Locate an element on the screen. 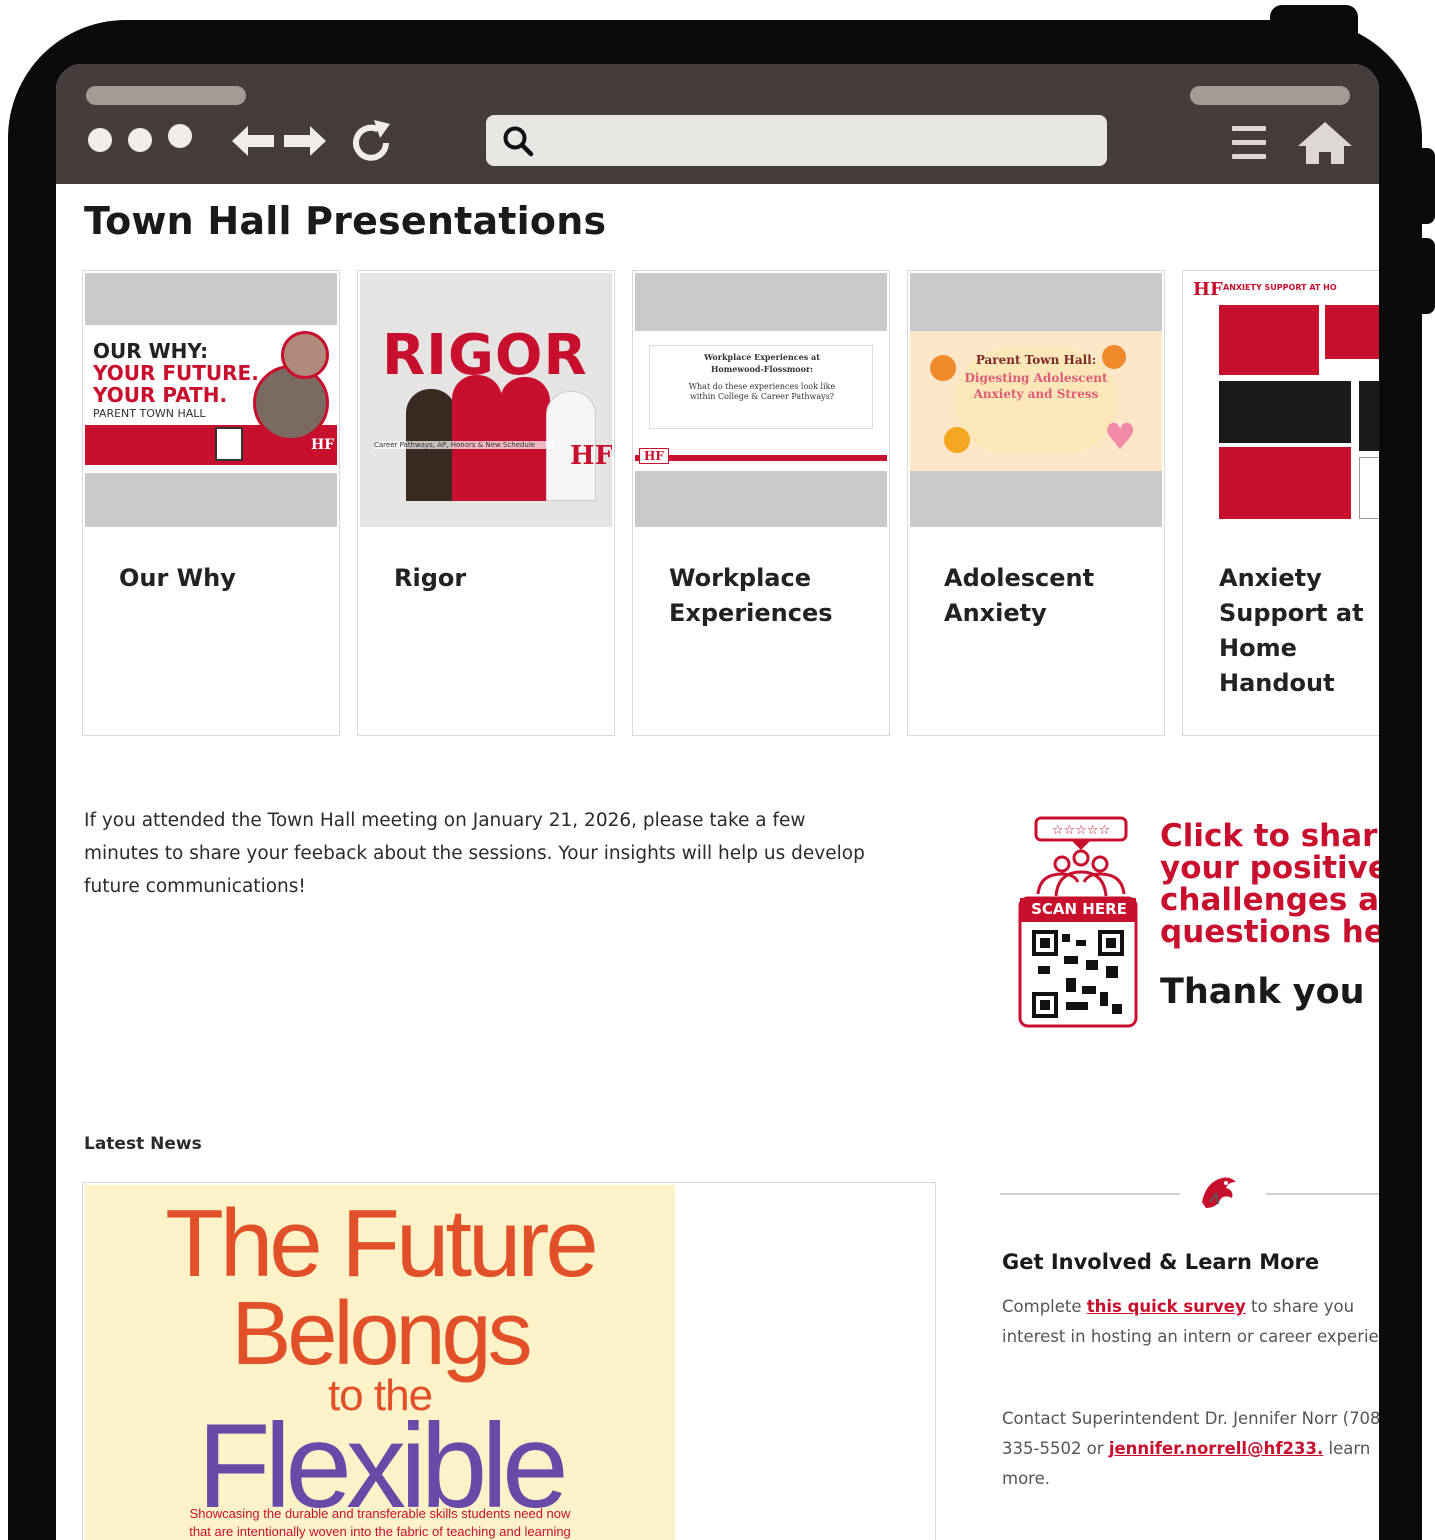  card-title: Our Why is located at coordinates (219, 578).